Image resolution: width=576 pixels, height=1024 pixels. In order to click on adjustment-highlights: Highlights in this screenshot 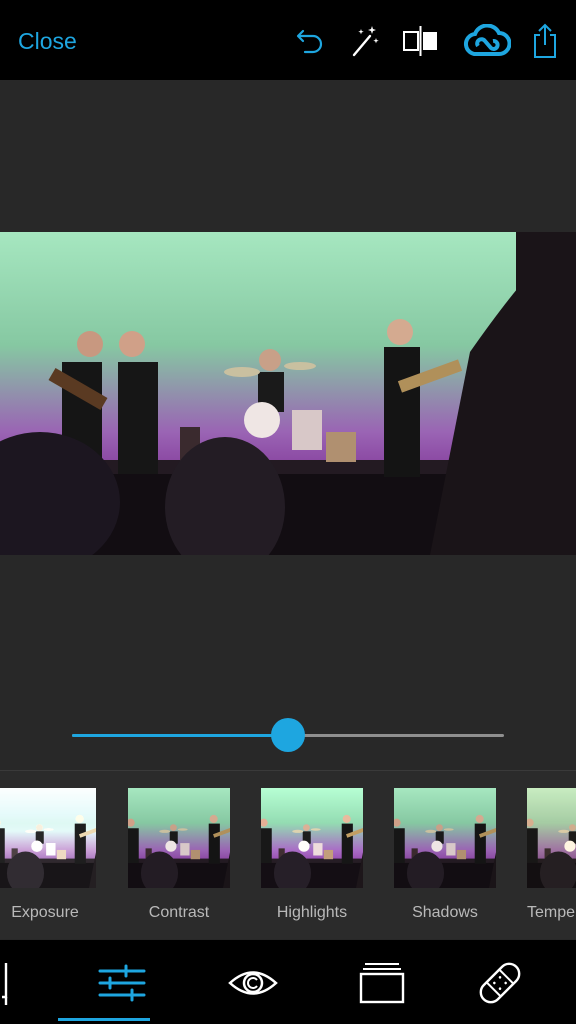, I will do `click(312, 854)`.